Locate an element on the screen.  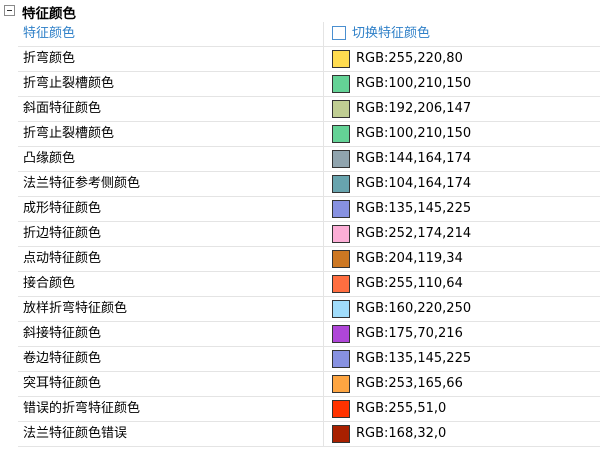
toggle-feature-color: 切换特征颜色 is located at coordinates (462, 34).